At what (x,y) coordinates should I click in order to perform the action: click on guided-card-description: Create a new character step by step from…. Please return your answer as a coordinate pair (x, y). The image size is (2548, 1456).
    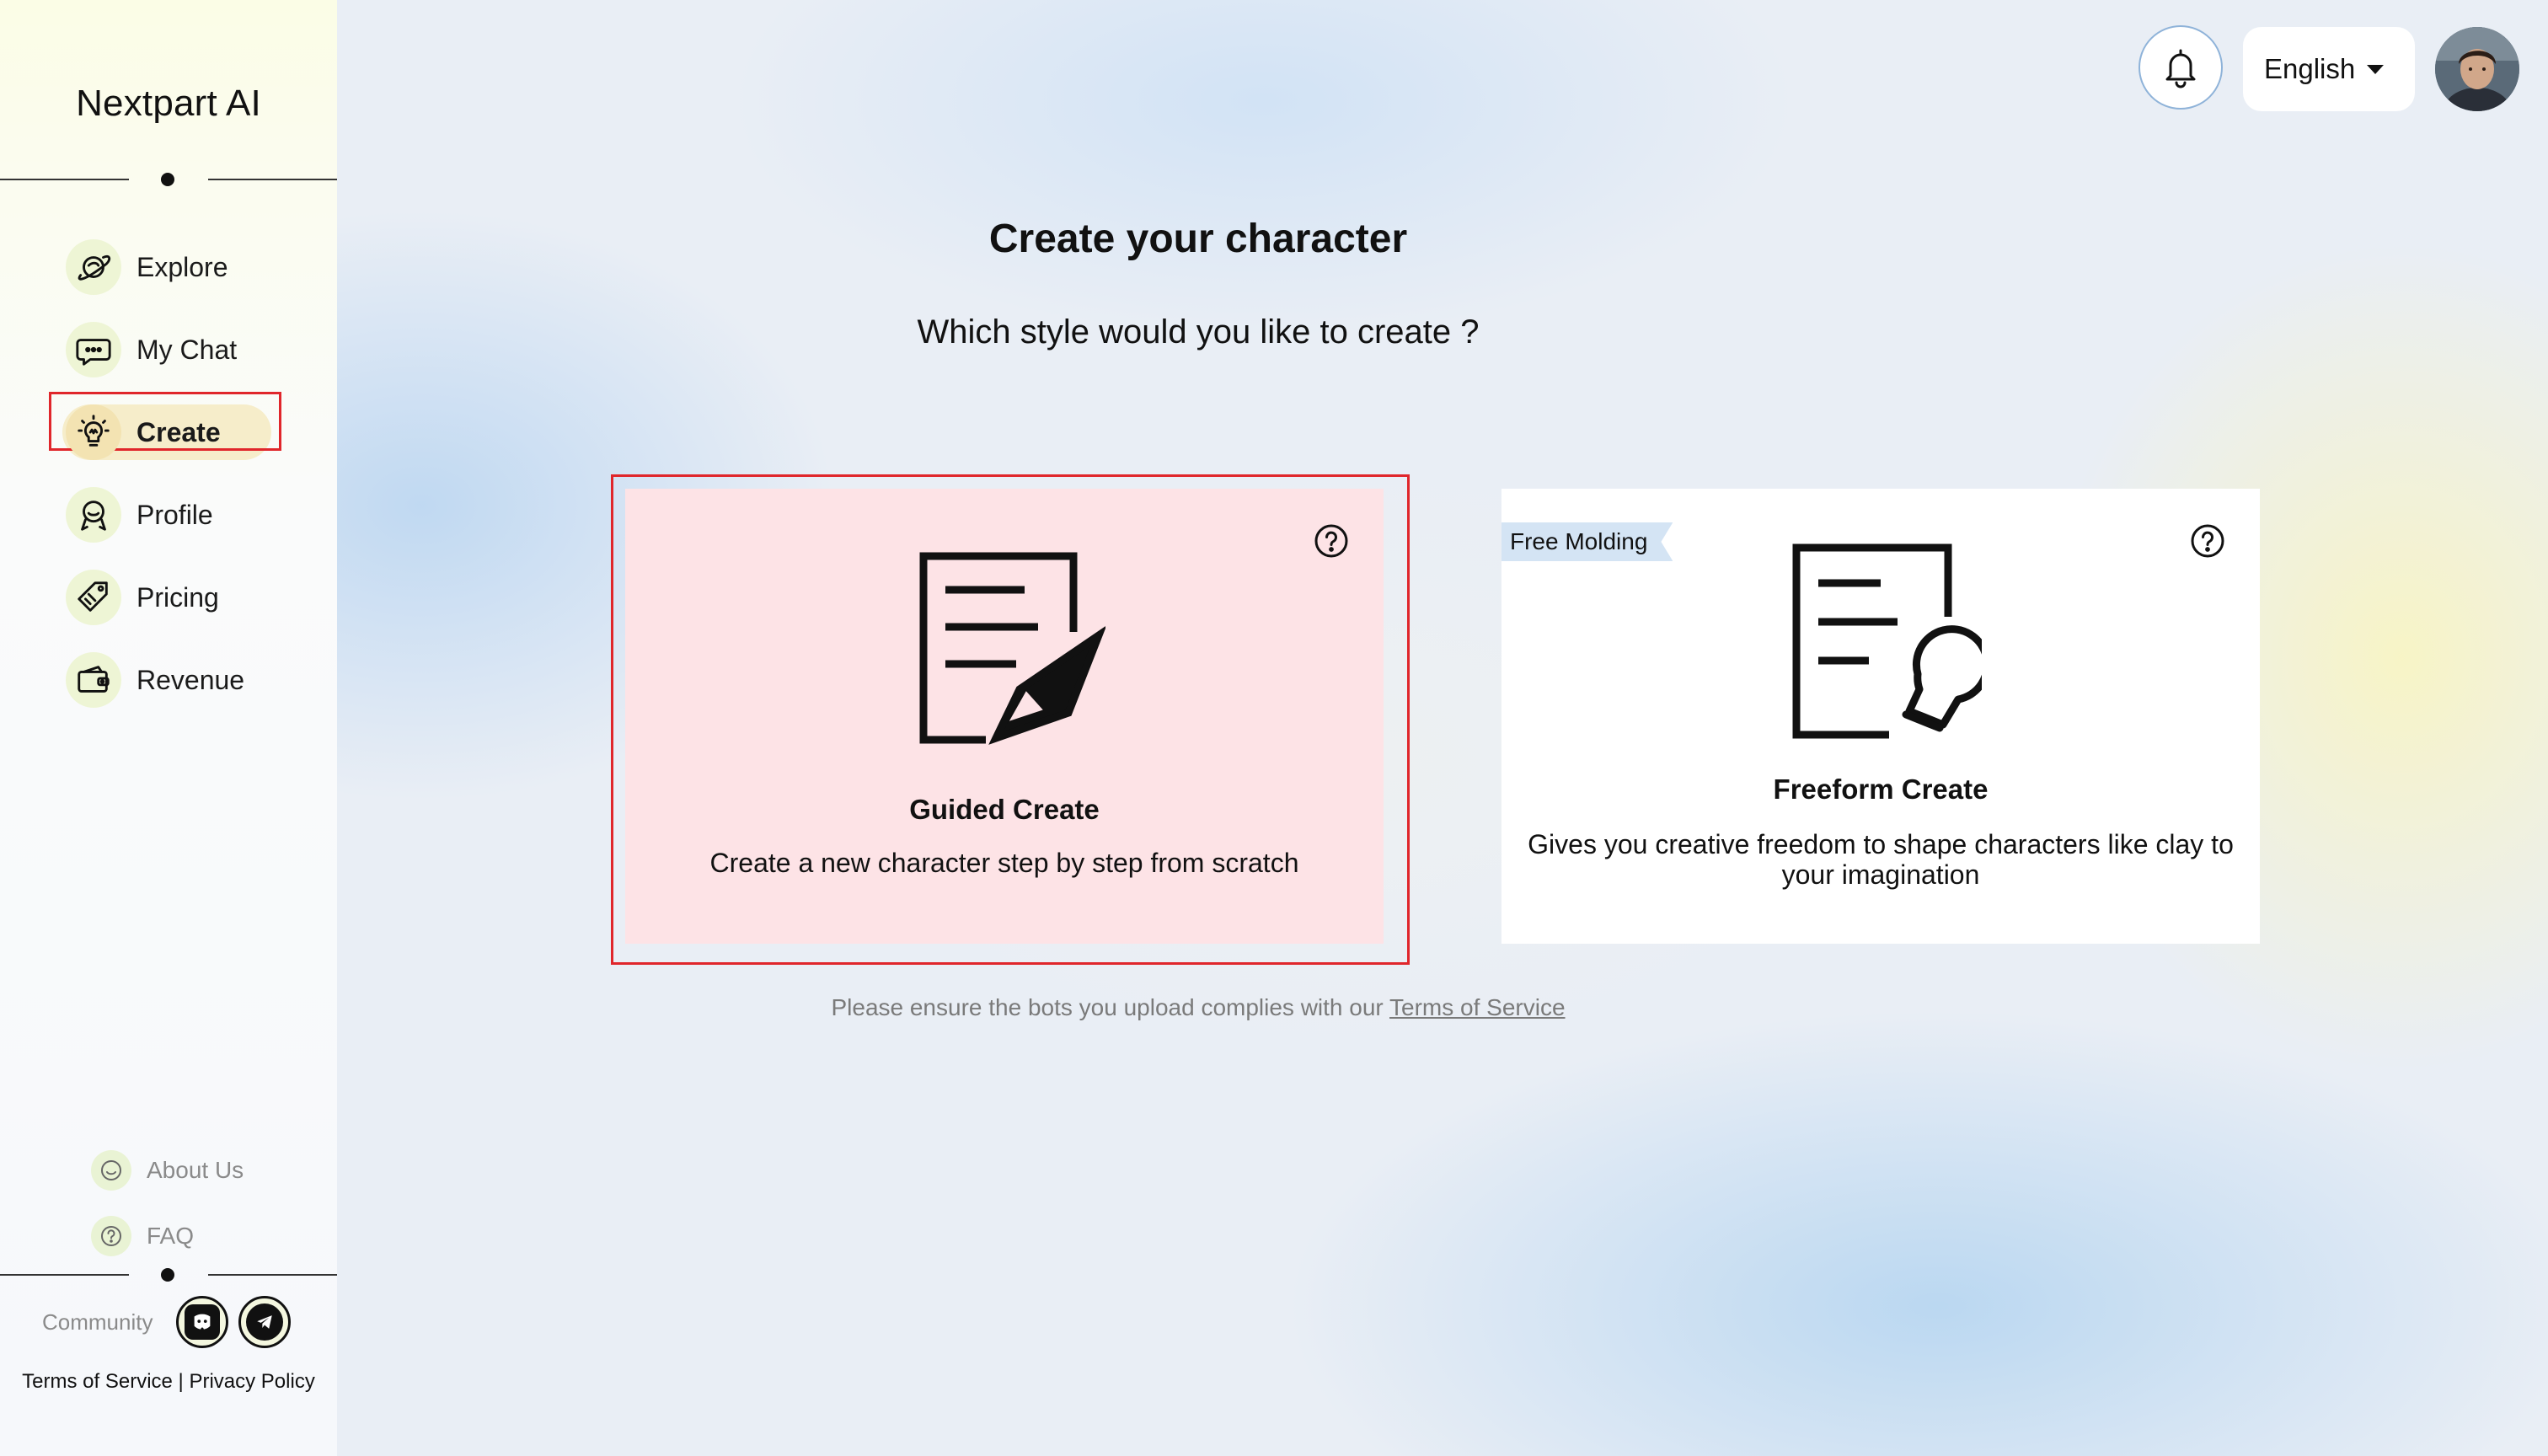
    Looking at the image, I should click on (1004, 863).